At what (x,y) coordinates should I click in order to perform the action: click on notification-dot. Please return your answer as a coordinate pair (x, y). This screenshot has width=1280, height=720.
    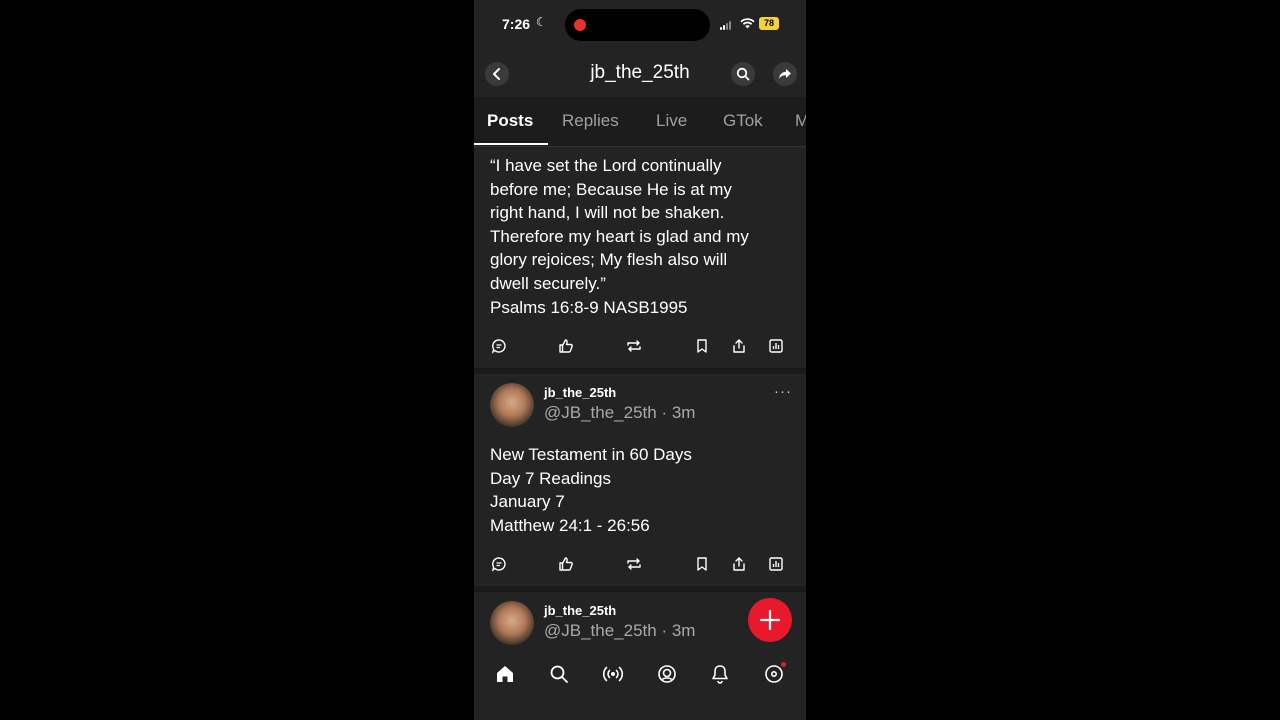
    Looking at the image, I should click on (783, 664).